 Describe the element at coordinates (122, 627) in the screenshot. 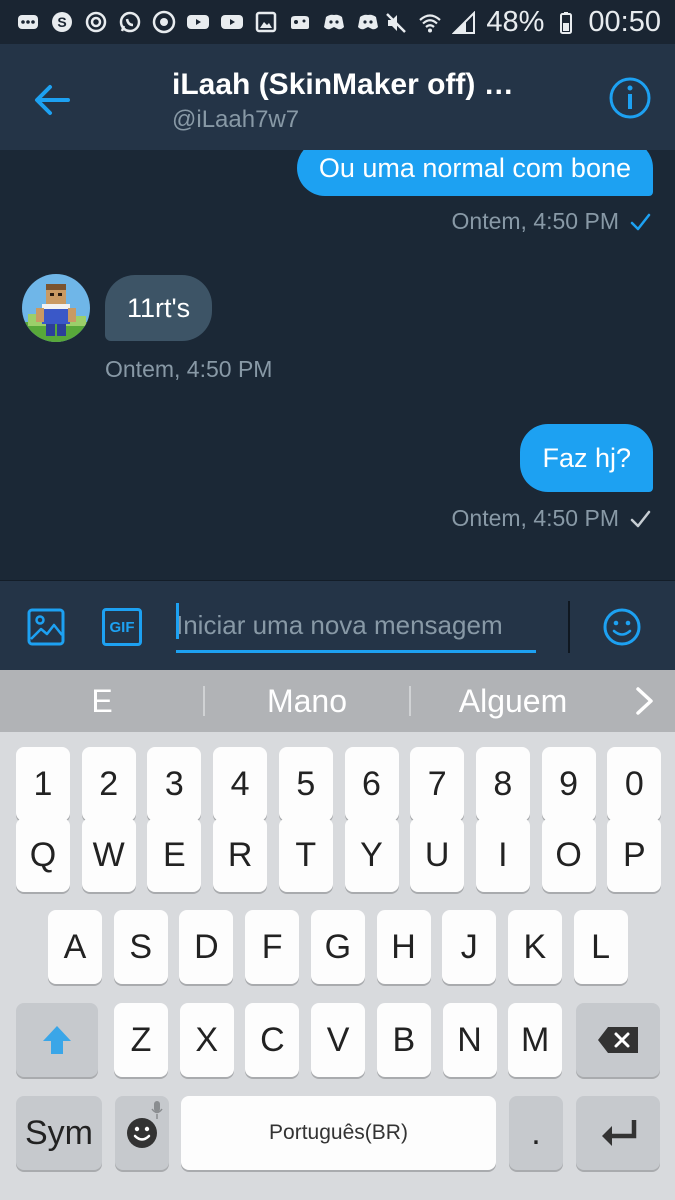

I see `gif-button: GIF` at that location.